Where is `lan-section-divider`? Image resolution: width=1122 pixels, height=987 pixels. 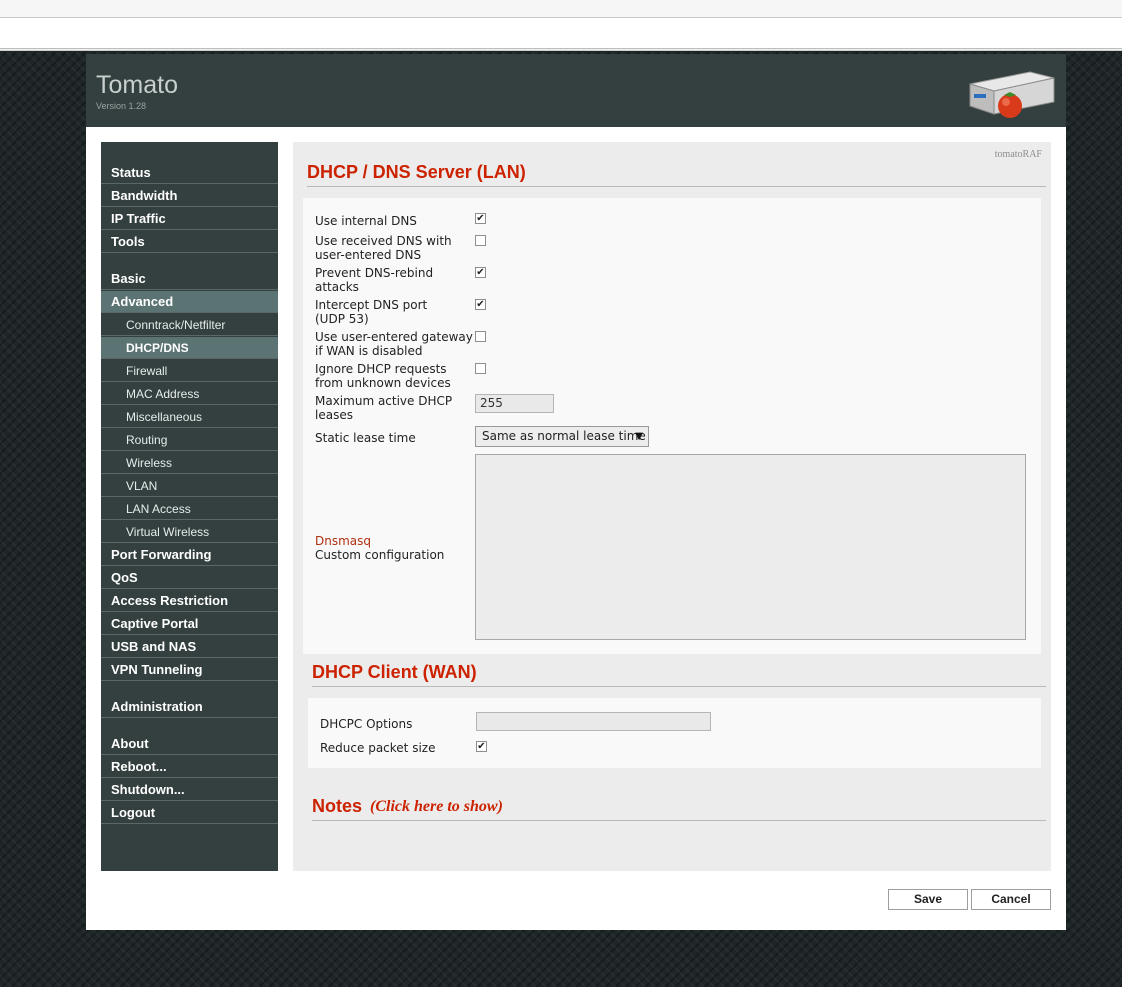
lan-section-divider is located at coordinates (676, 186).